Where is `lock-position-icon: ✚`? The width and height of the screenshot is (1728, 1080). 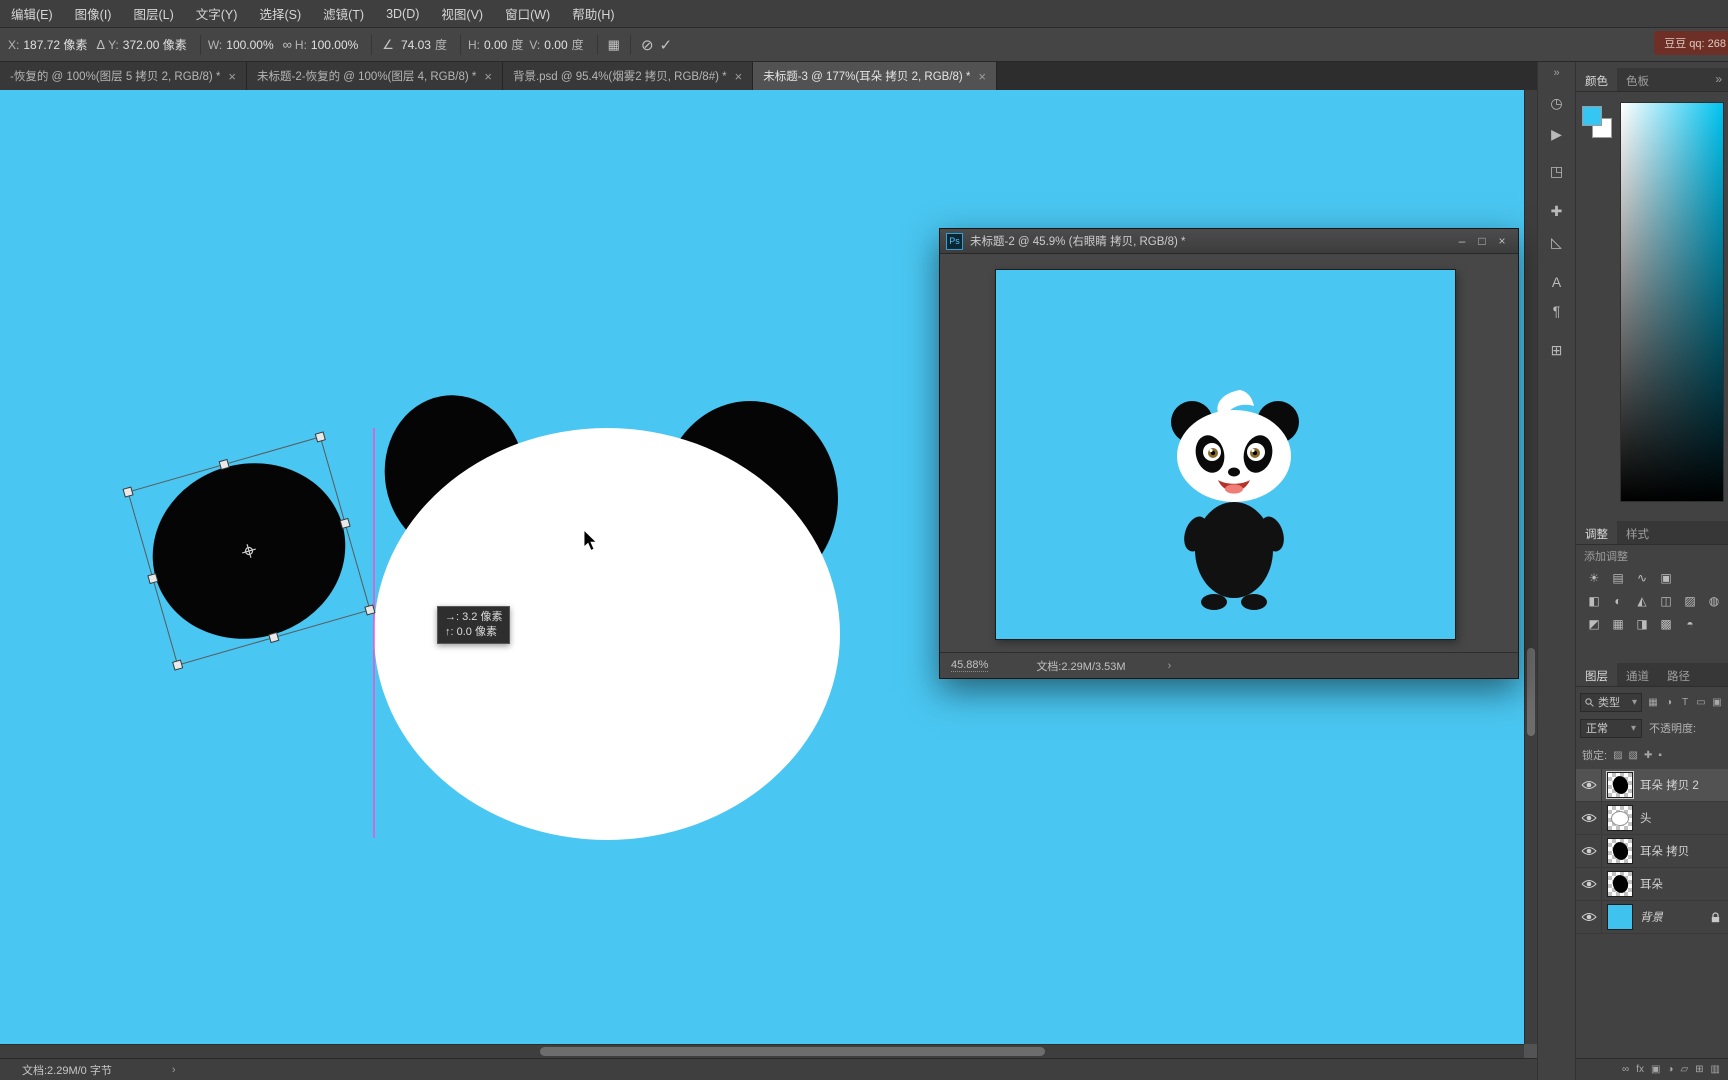 lock-position-icon: ✚ is located at coordinates (1648, 755).